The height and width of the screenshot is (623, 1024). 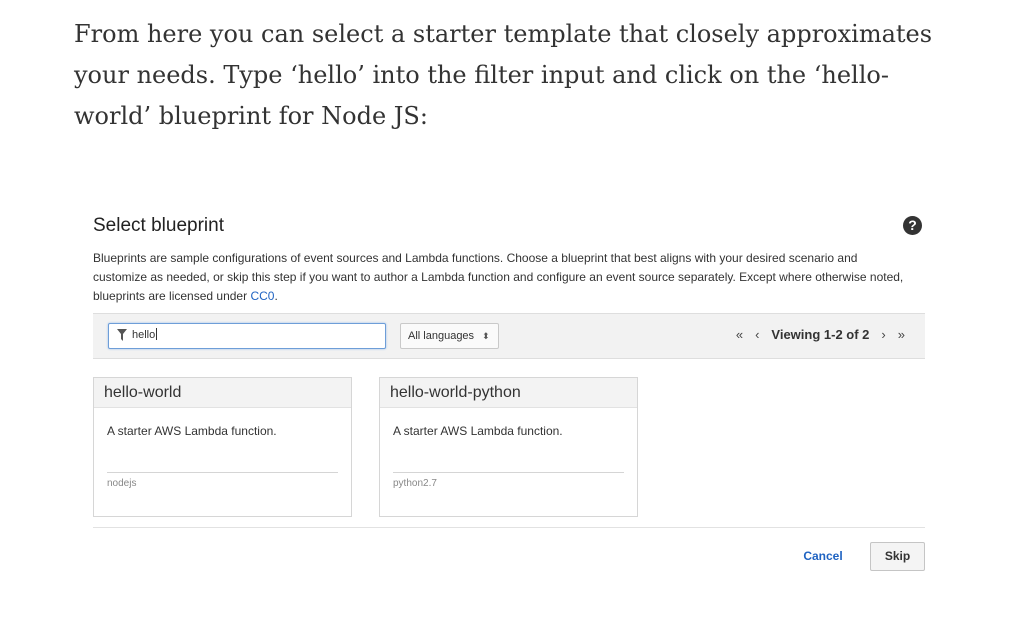 What do you see at coordinates (415, 483) in the screenshot?
I see `card-runtime: python2.7` at bounding box center [415, 483].